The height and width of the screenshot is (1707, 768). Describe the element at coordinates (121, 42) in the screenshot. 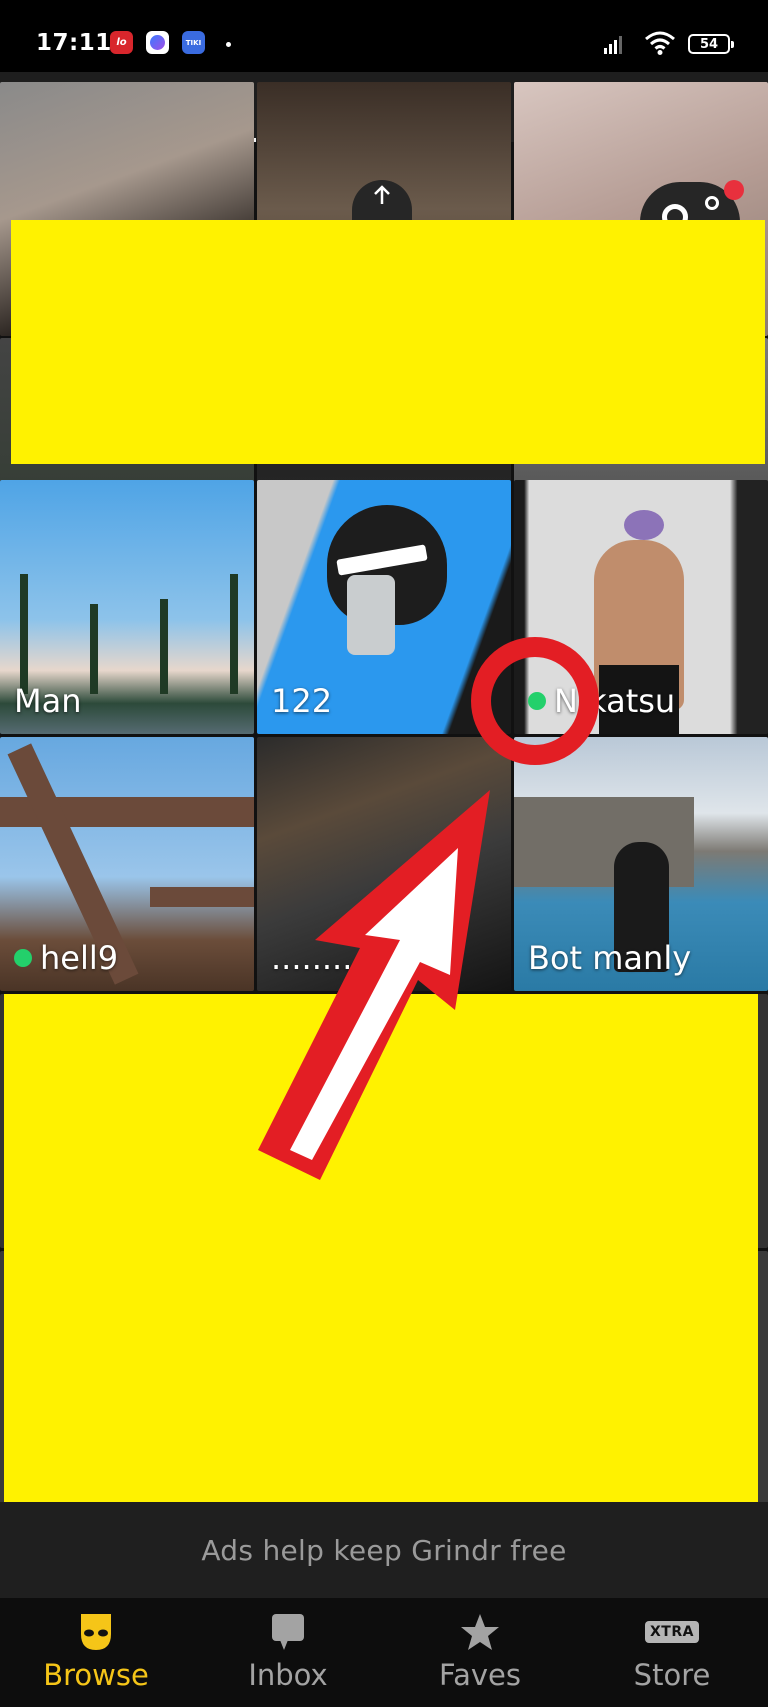

I see `lo-app-icon: lo` at that location.